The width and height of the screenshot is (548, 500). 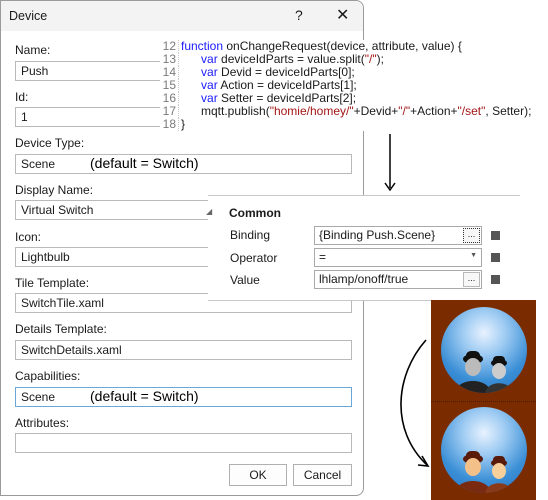 I want to click on portrait-grayscale-image, so click(x=484, y=350).